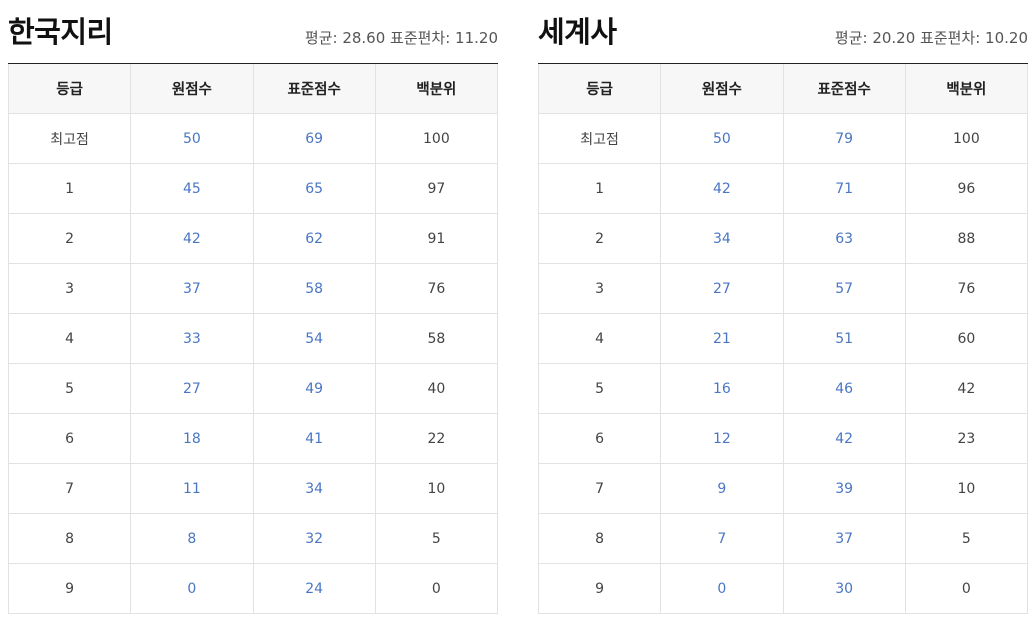 The image size is (1035, 622). I want to click on table-row: 6 12 42 23, so click(783, 438).